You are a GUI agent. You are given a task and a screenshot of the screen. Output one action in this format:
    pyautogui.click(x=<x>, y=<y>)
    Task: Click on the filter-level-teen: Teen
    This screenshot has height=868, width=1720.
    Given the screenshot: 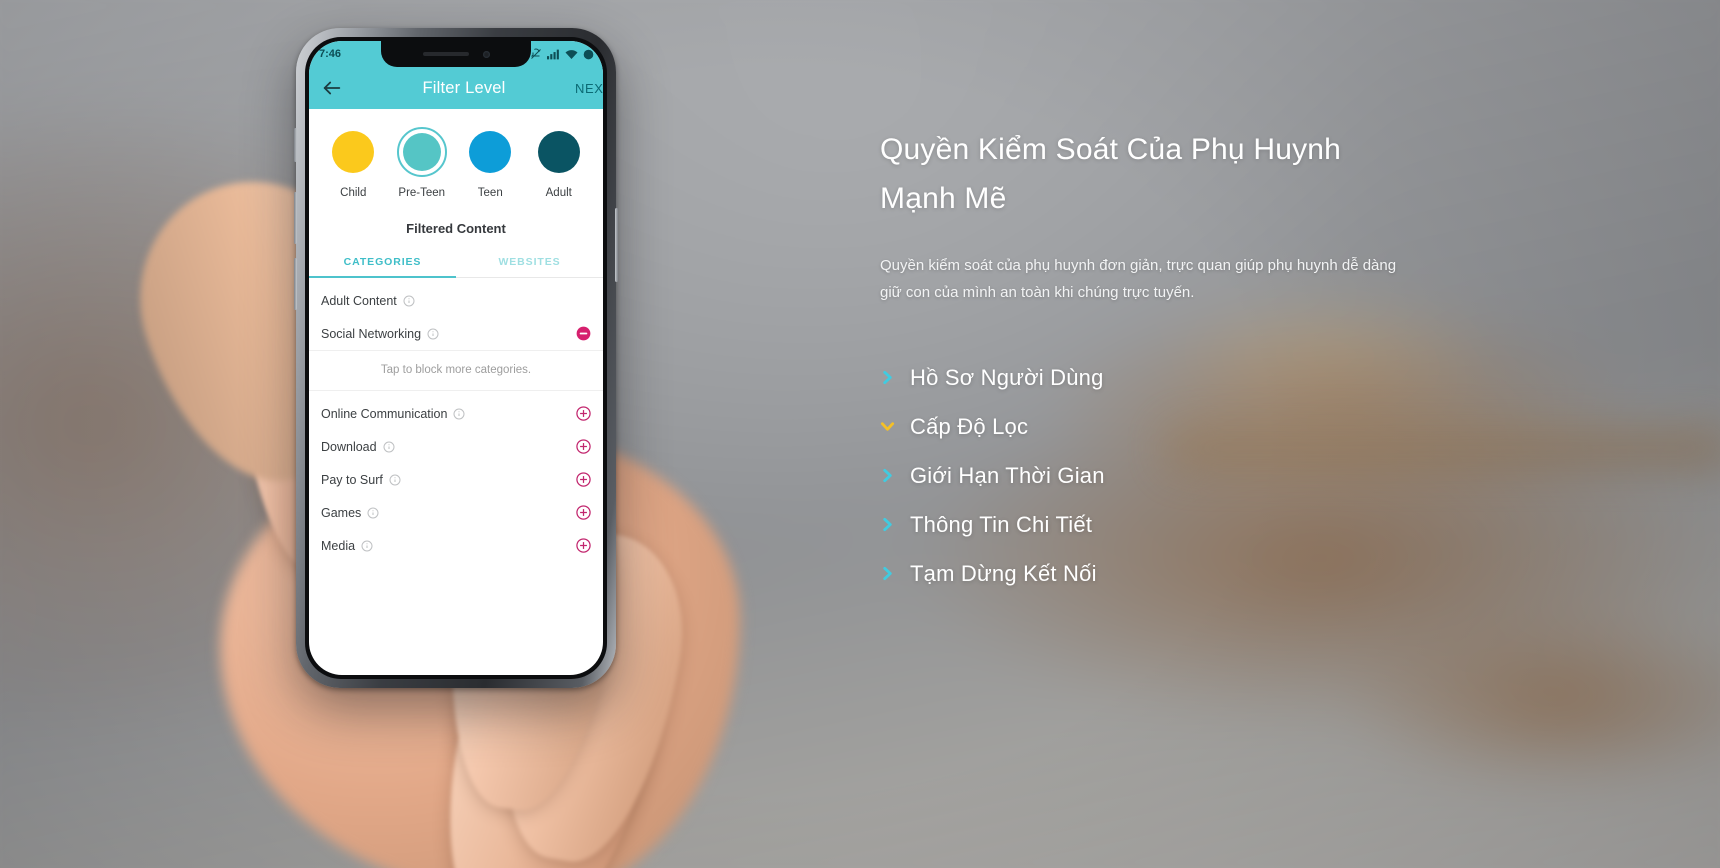 What is the action you would take?
    pyautogui.click(x=490, y=163)
    